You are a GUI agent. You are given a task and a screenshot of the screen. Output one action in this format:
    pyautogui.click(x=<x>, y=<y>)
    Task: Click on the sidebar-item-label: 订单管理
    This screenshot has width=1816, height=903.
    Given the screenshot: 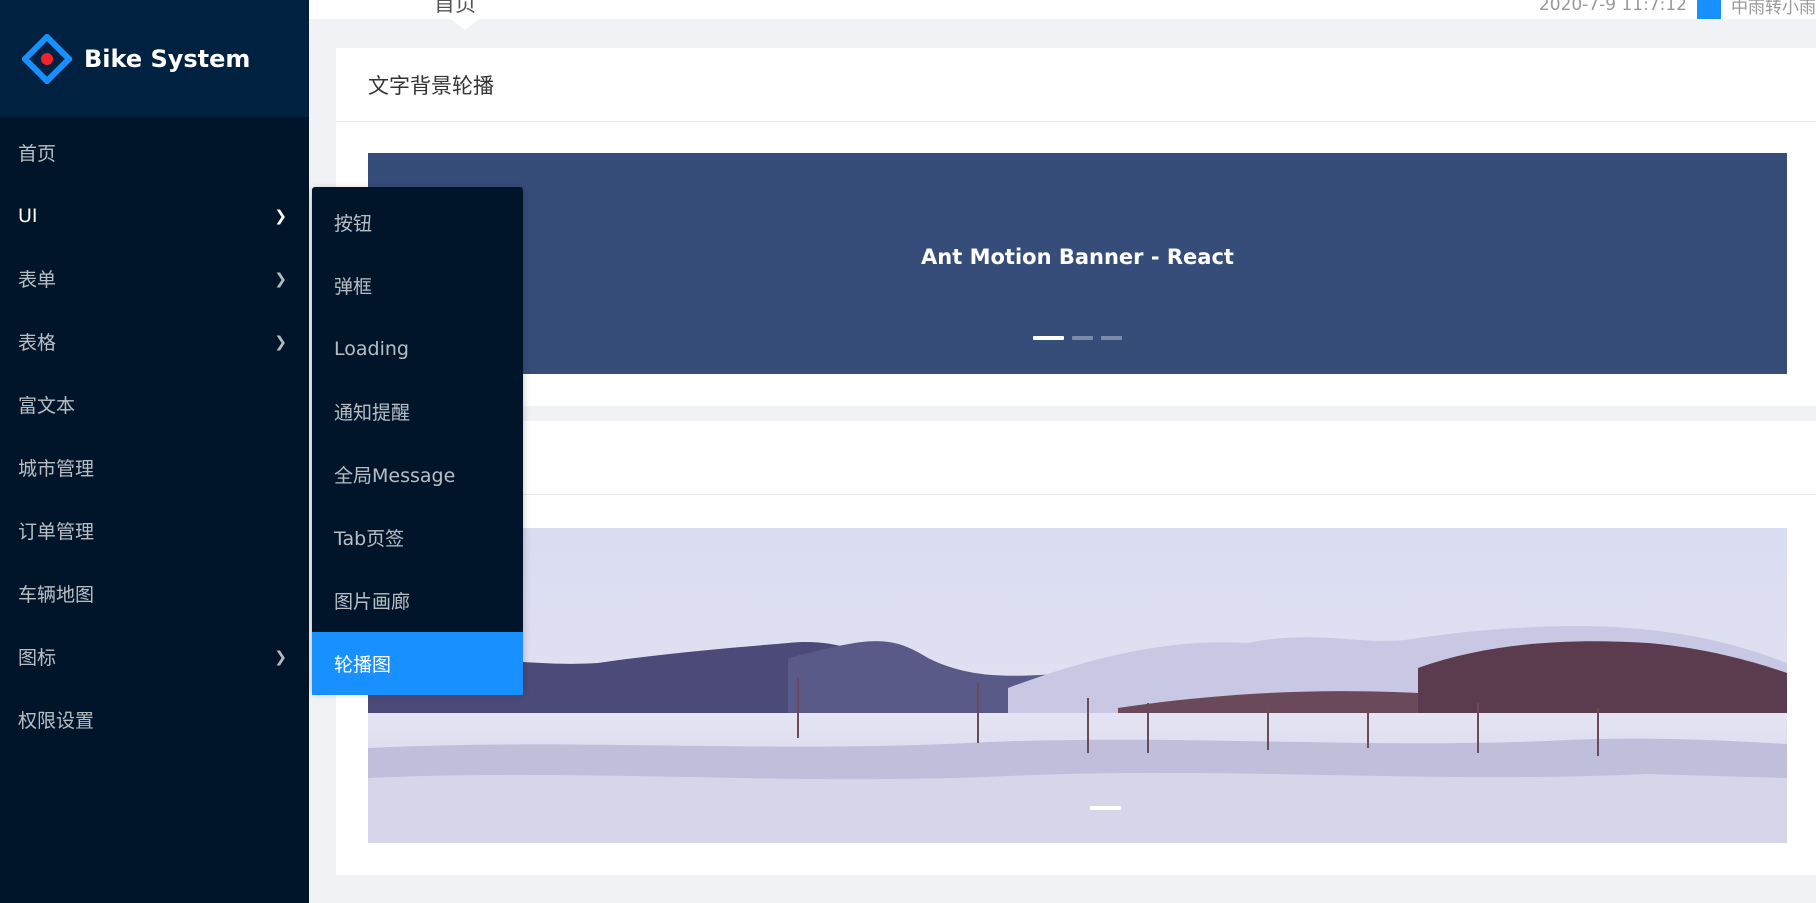 What is the action you would take?
    pyautogui.click(x=56, y=532)
    